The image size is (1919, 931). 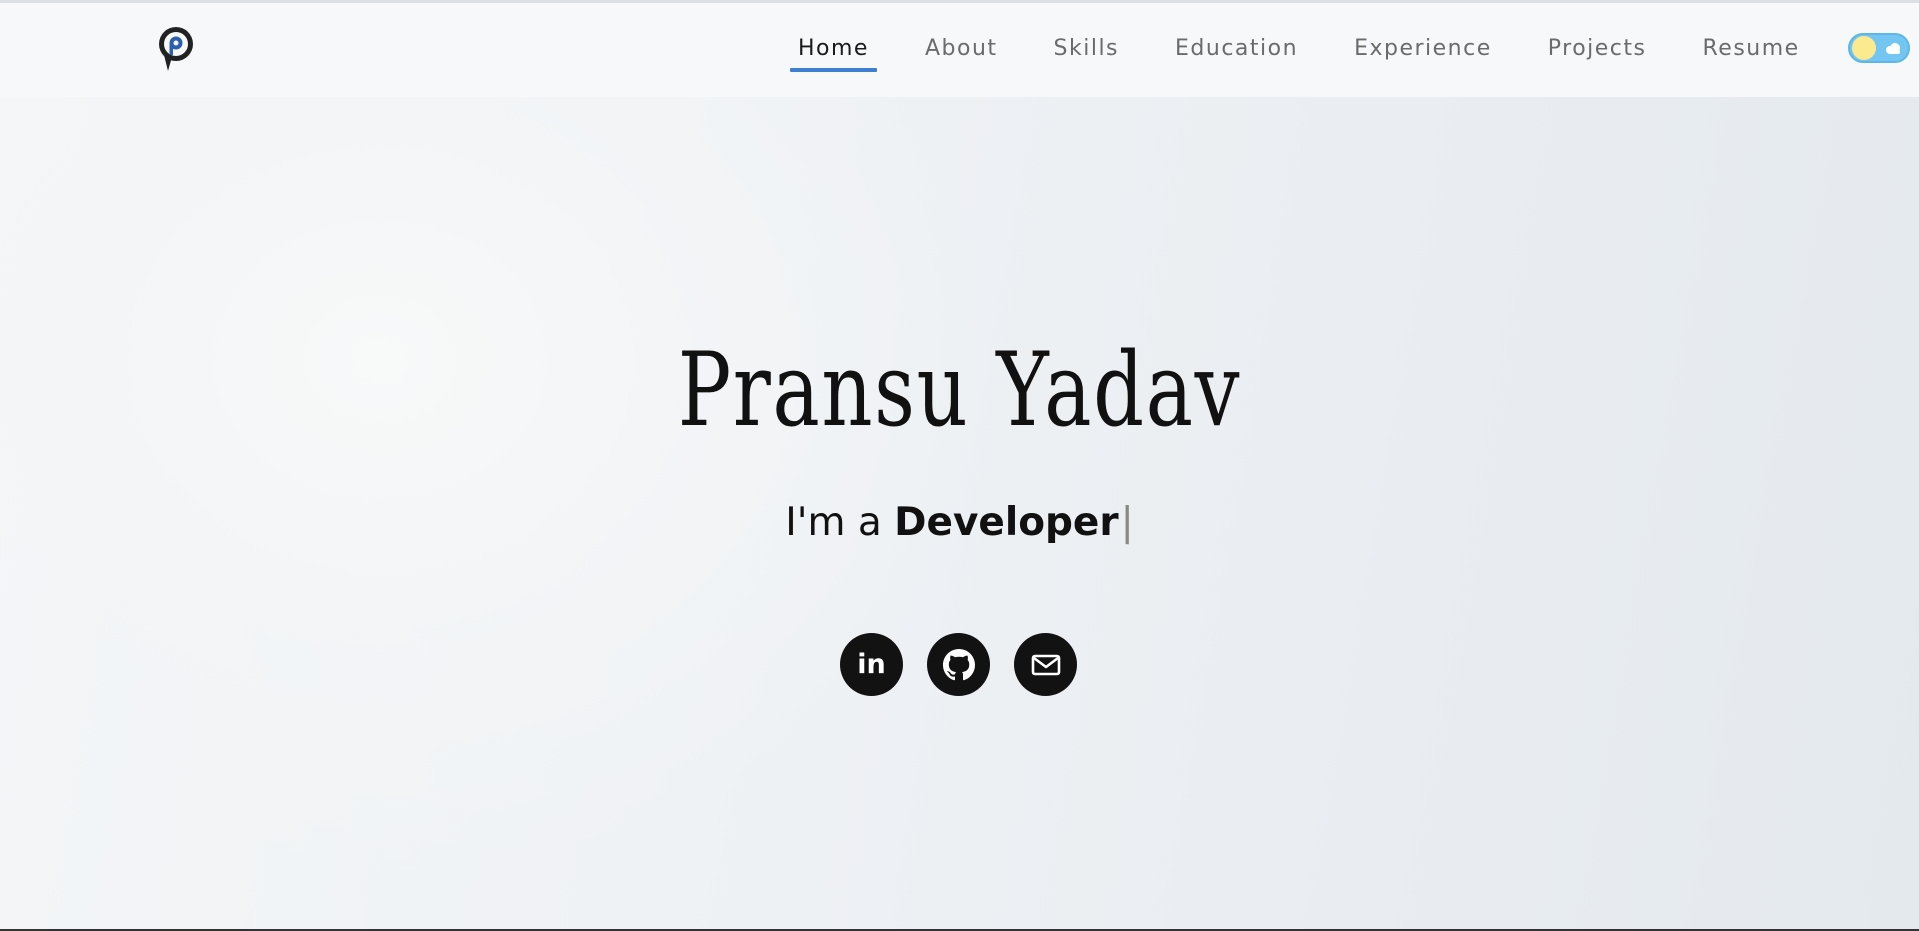 What do you see at coordinates (176, 48) in the screenshot?
I see `logo-p-icon` at bounding box center [176, 48].